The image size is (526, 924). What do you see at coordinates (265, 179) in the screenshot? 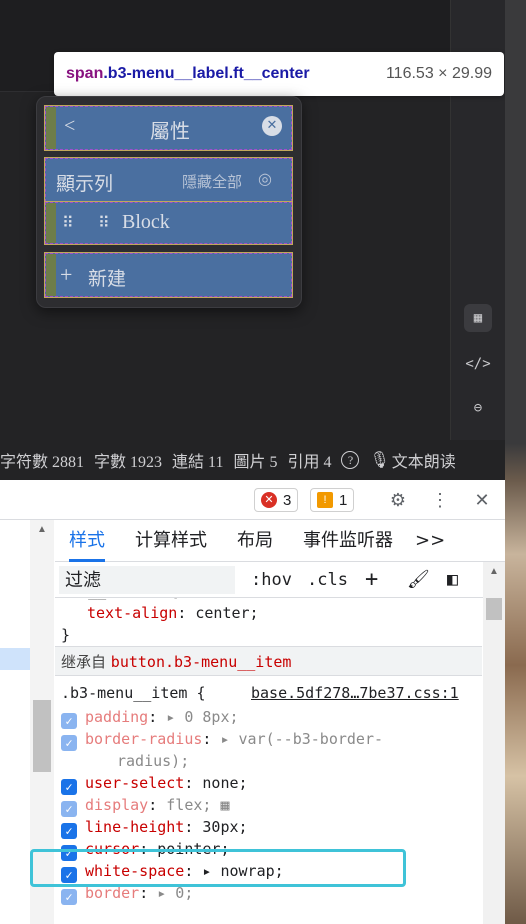
I see `eye-off-icon: ◎` at bounding box center [265, 179].